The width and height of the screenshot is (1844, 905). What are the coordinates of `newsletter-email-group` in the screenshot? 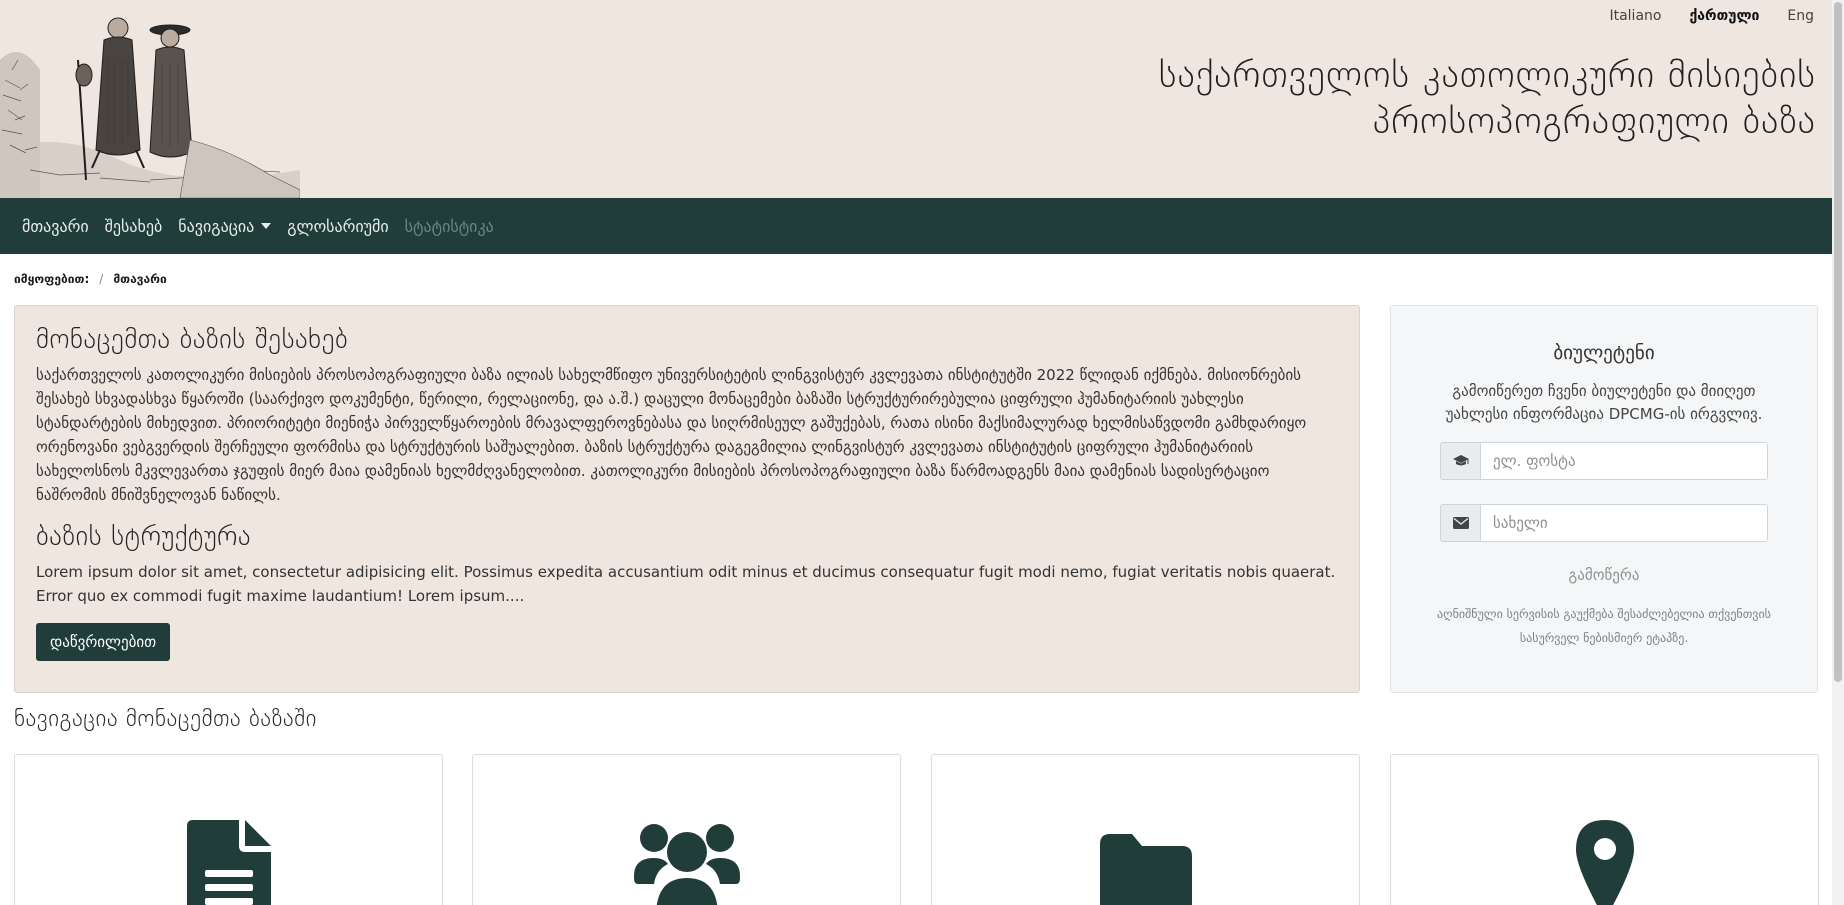 It's located at (1604, 461).